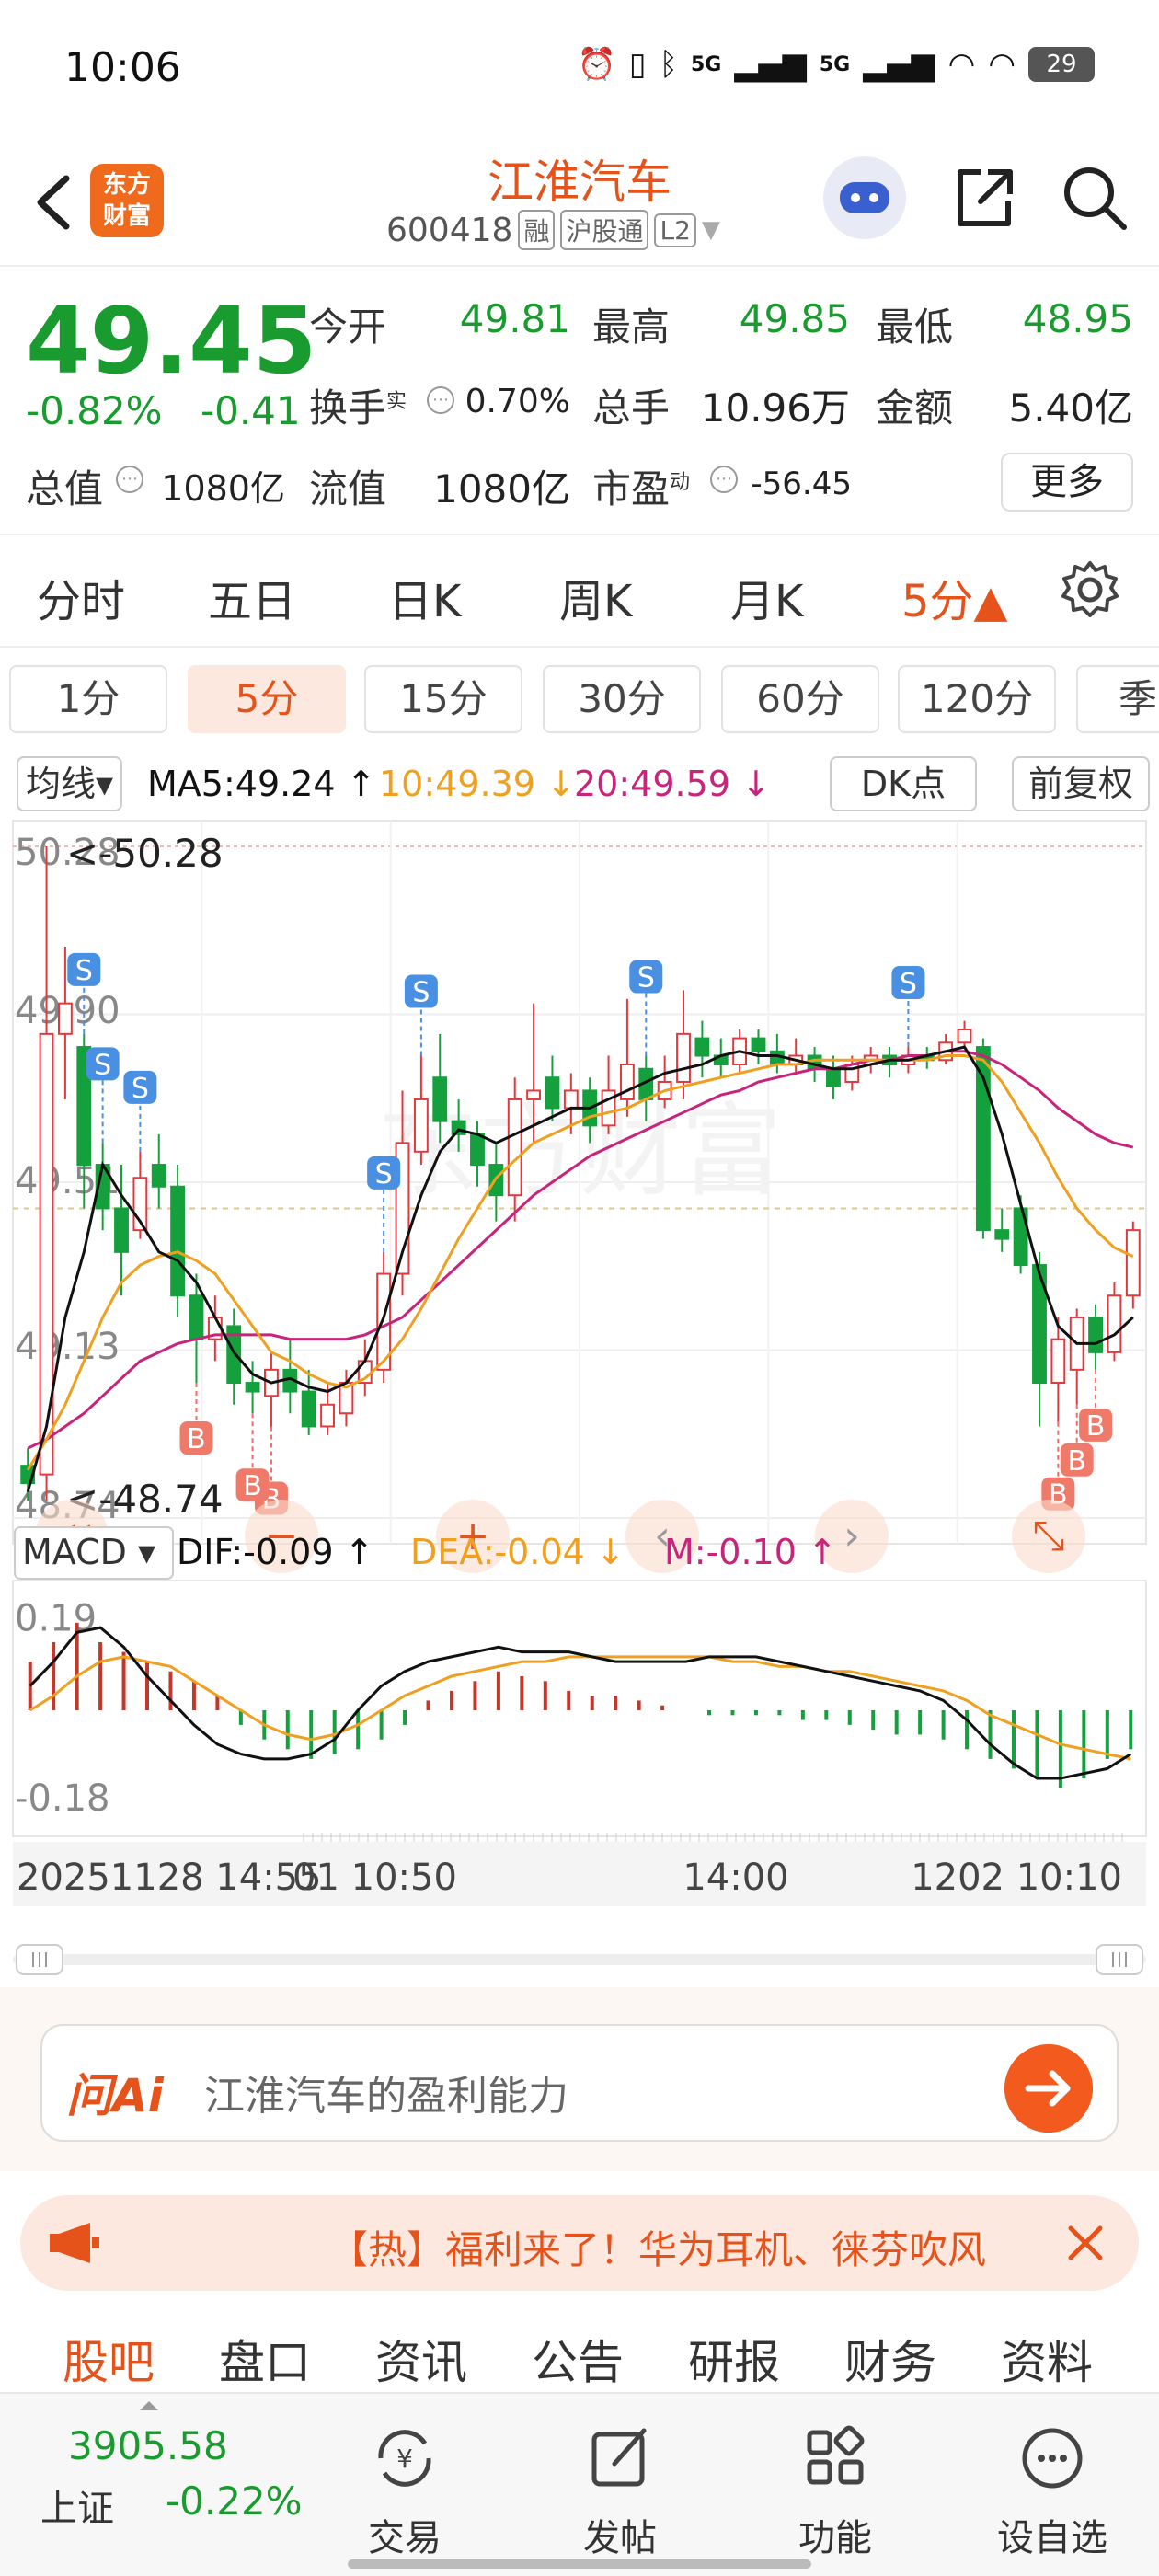 The image size is (1159, 2576). Describe the element at coordinates (1090, 590) in the screenshot. I see `gear-icon` at that location.